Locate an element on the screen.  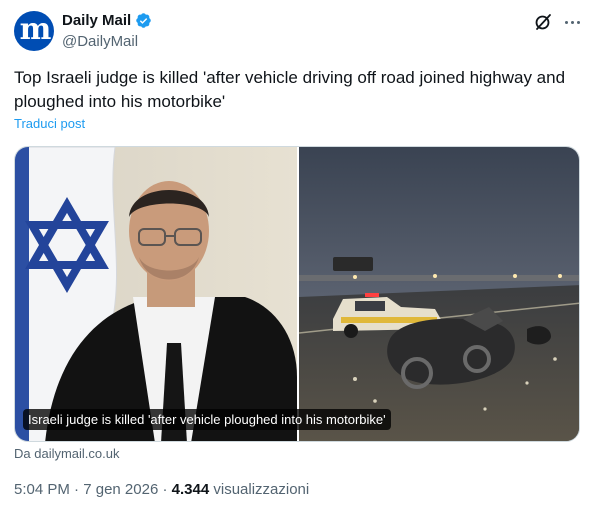
tweet-date: 7 gen 2026 is located at coordinates (120, 489).